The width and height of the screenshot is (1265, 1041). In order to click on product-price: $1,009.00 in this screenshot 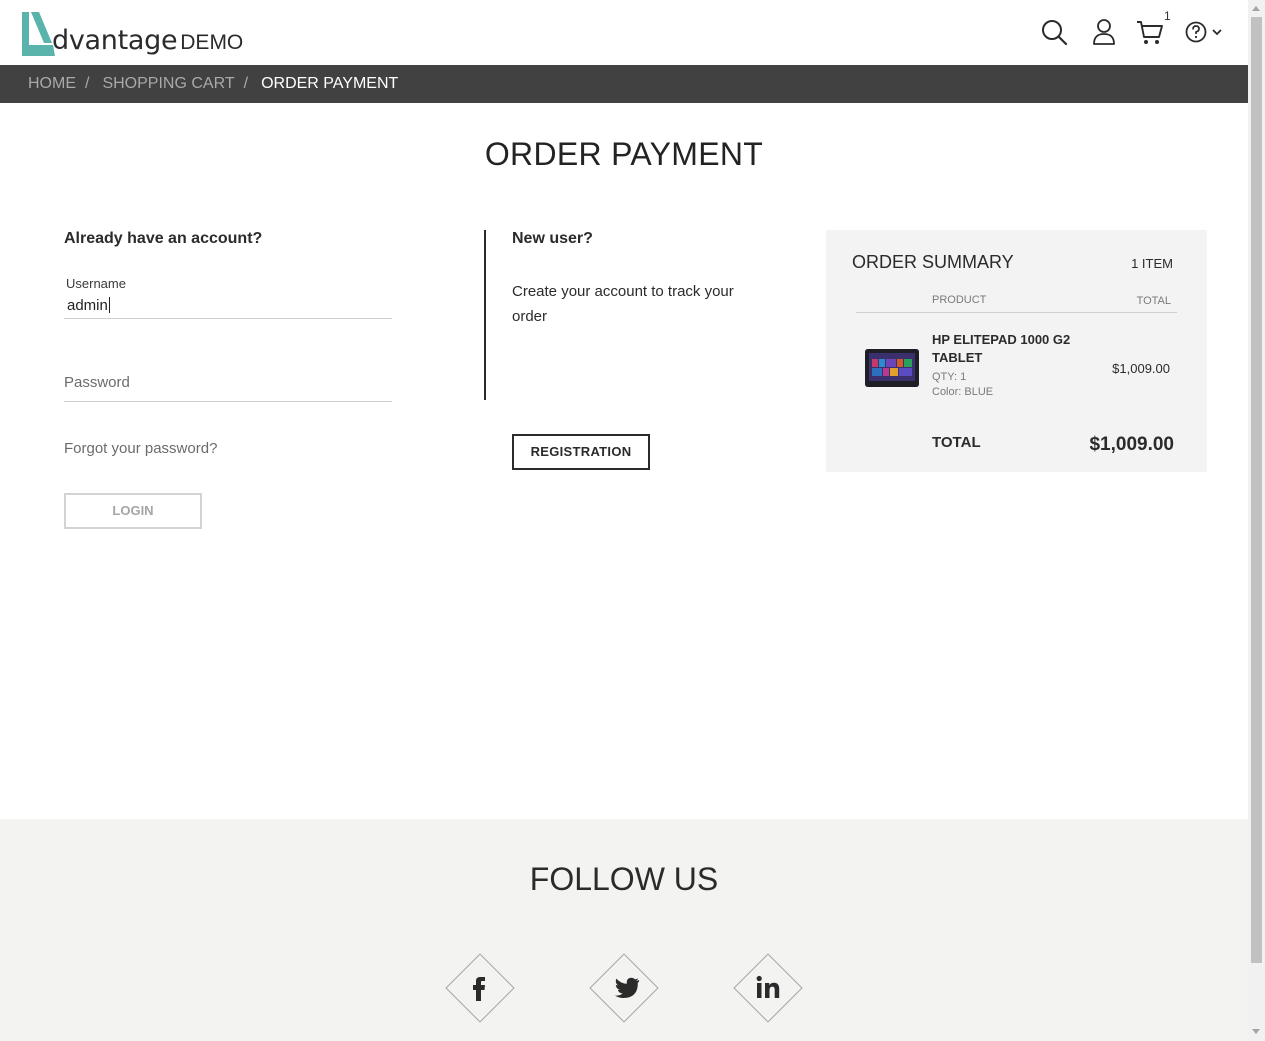, I will do `click(1141, 368)`.